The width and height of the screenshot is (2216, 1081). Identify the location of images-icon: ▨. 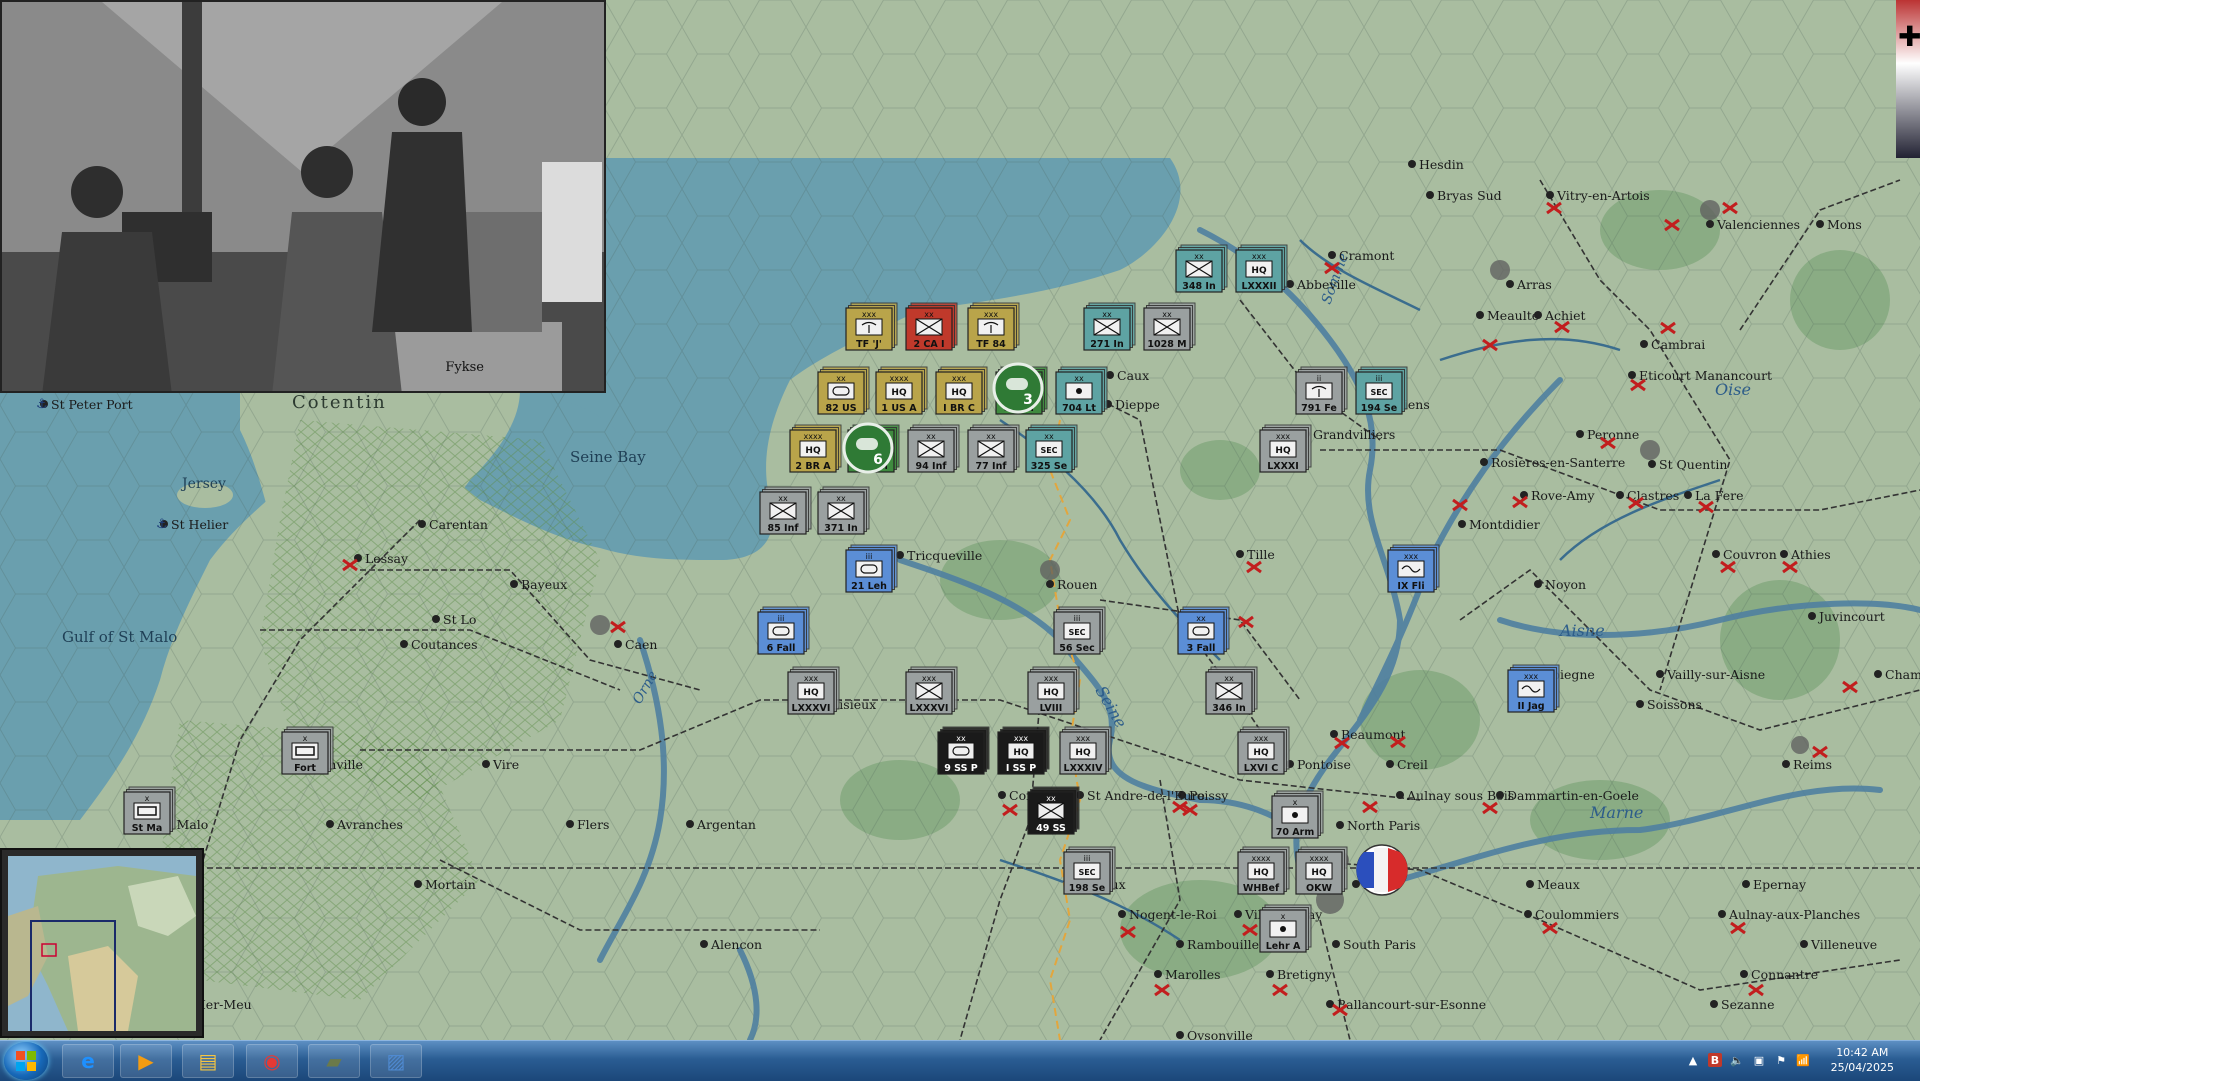
(396, 1061).